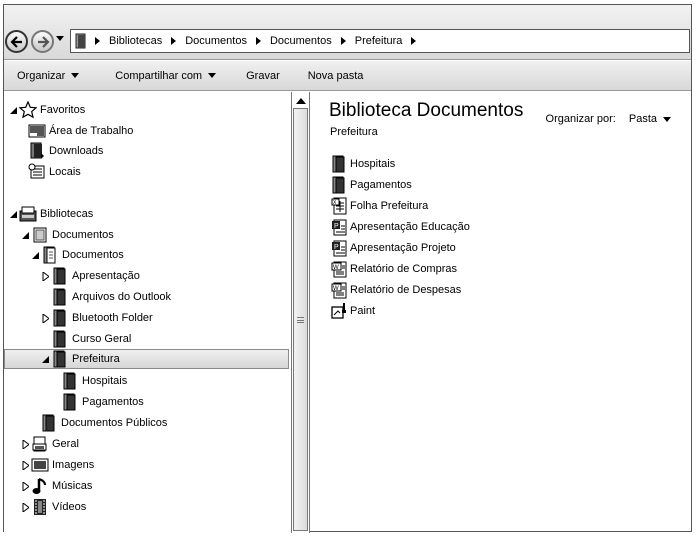 The width and height of the screenshot is (696, 537). Describe the element at coordinates (49, 444) in the screenshot. I see `tree-item-general: Geral` at that location.